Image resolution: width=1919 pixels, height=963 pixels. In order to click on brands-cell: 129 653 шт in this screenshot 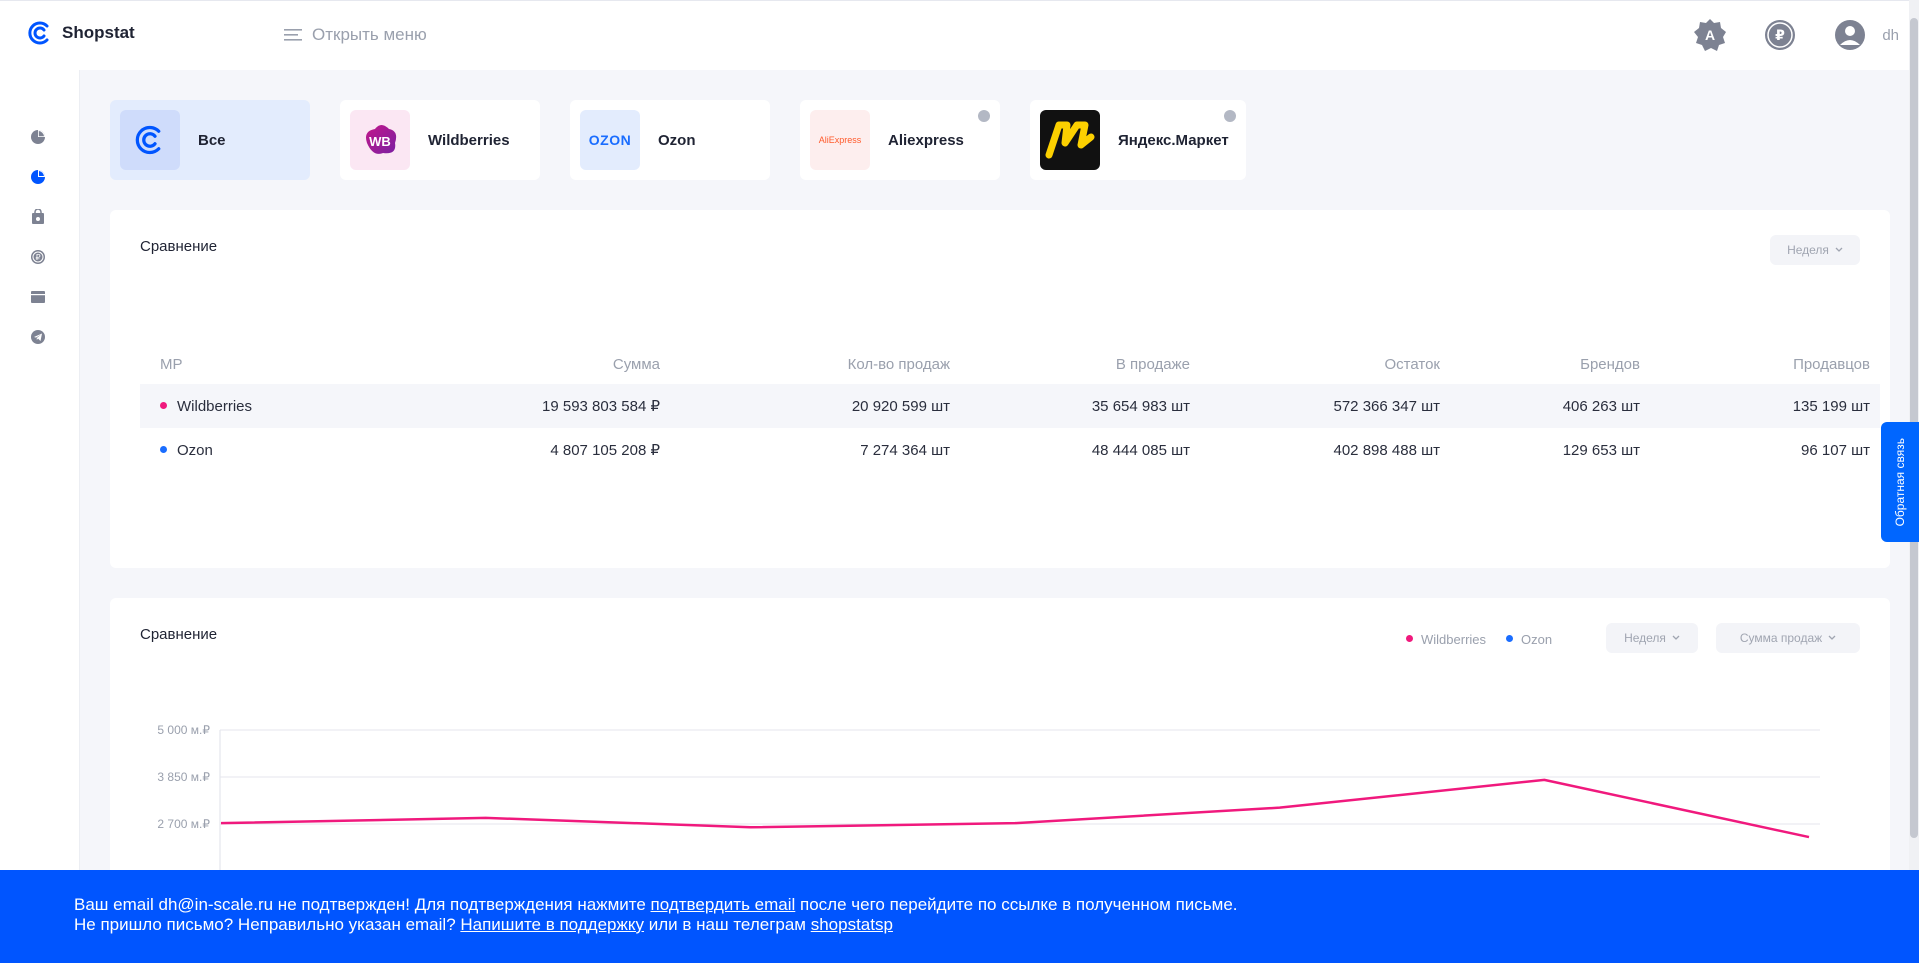, I will do `click(1601, 450)`.